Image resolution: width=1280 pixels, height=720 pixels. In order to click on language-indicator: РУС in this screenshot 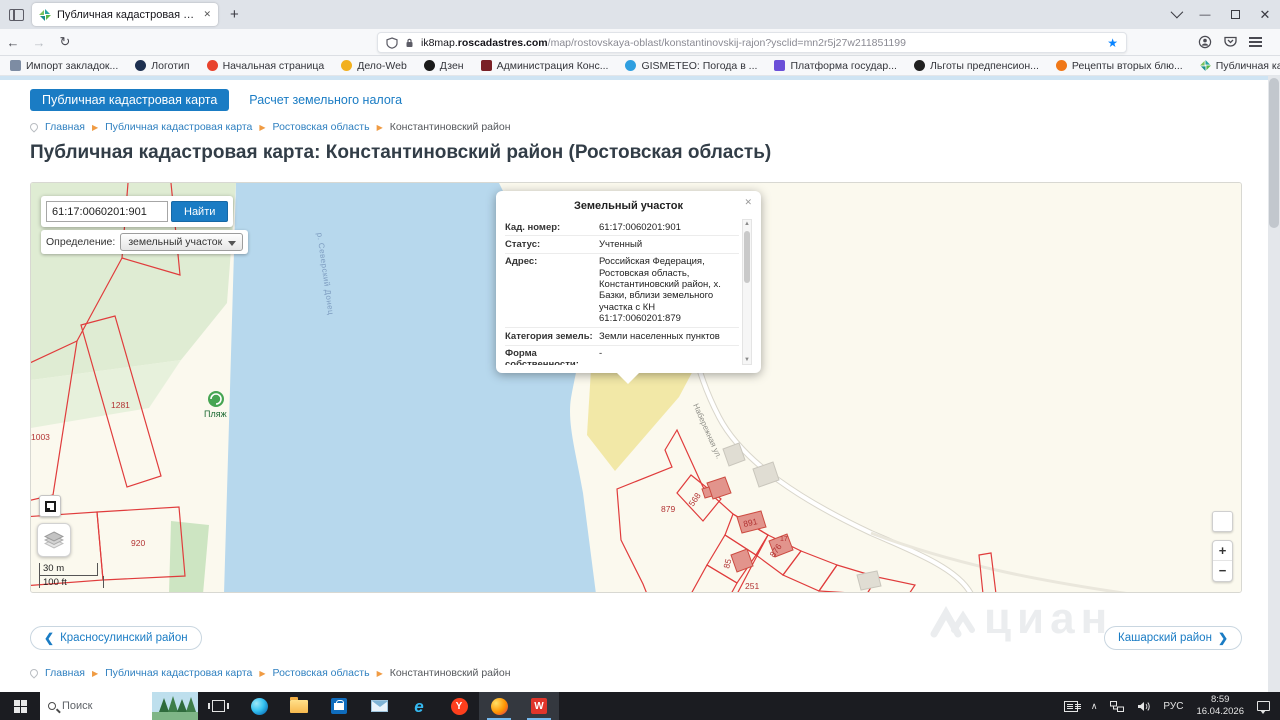, I will do `click(1173, 706)`.